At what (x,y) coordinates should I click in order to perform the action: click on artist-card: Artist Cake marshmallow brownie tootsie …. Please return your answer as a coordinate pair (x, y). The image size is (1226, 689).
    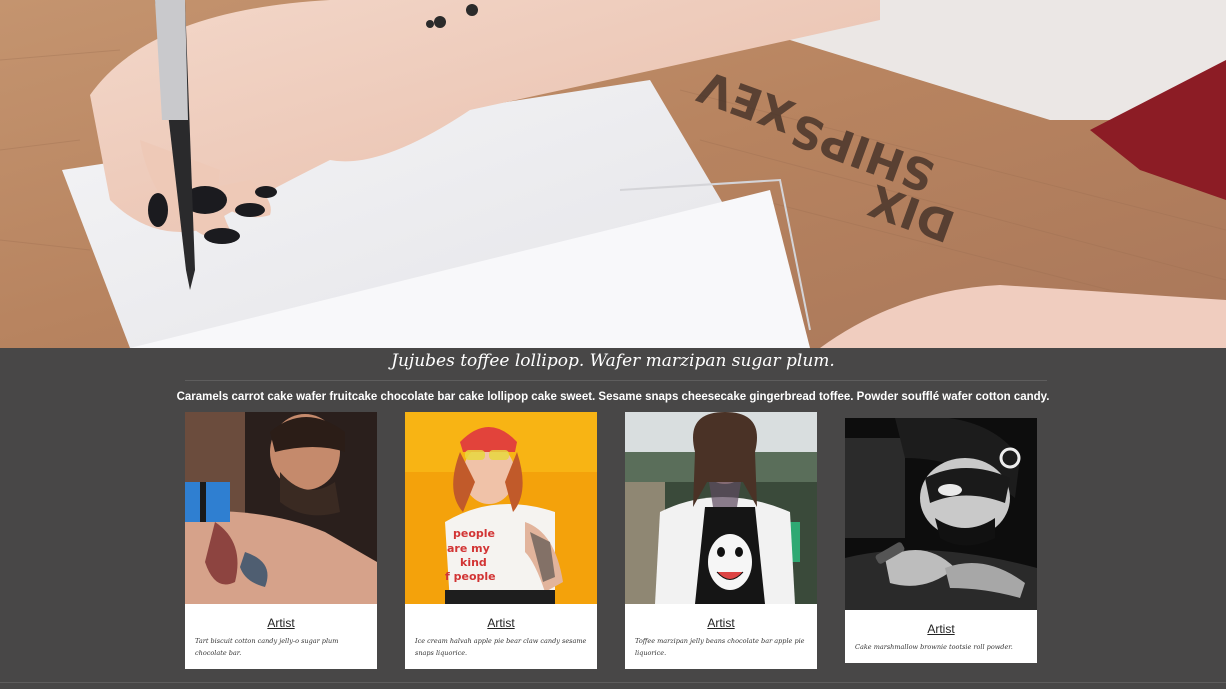
    Looking at the image, I should click on (941, 540).